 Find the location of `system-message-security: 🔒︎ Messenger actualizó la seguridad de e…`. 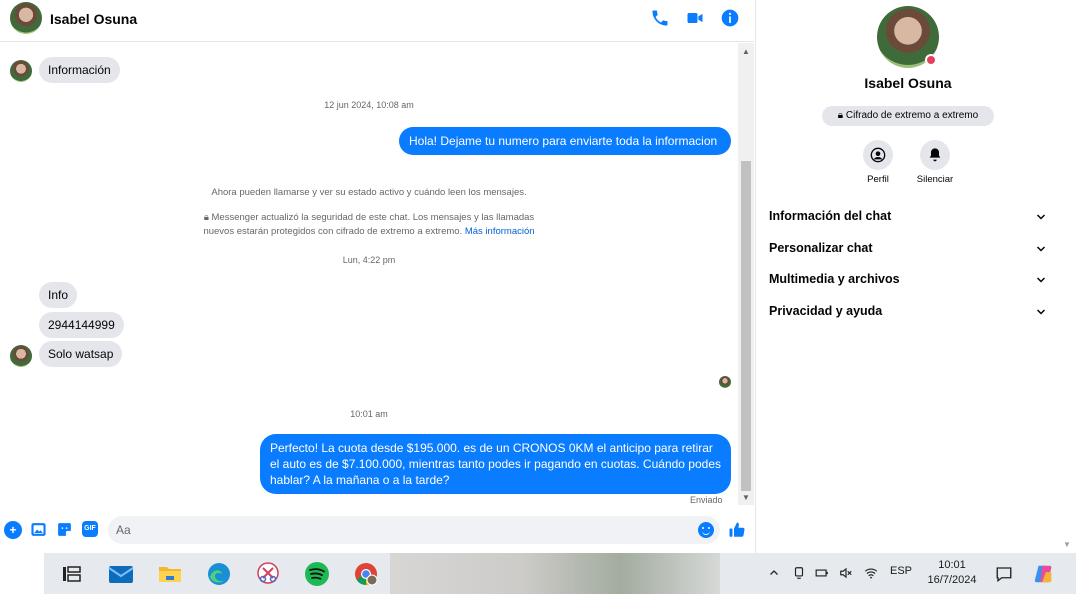

system-message-security: 🔒︎ Messenger actualizó la seguridad de e… is located at coordinates (369, 225).